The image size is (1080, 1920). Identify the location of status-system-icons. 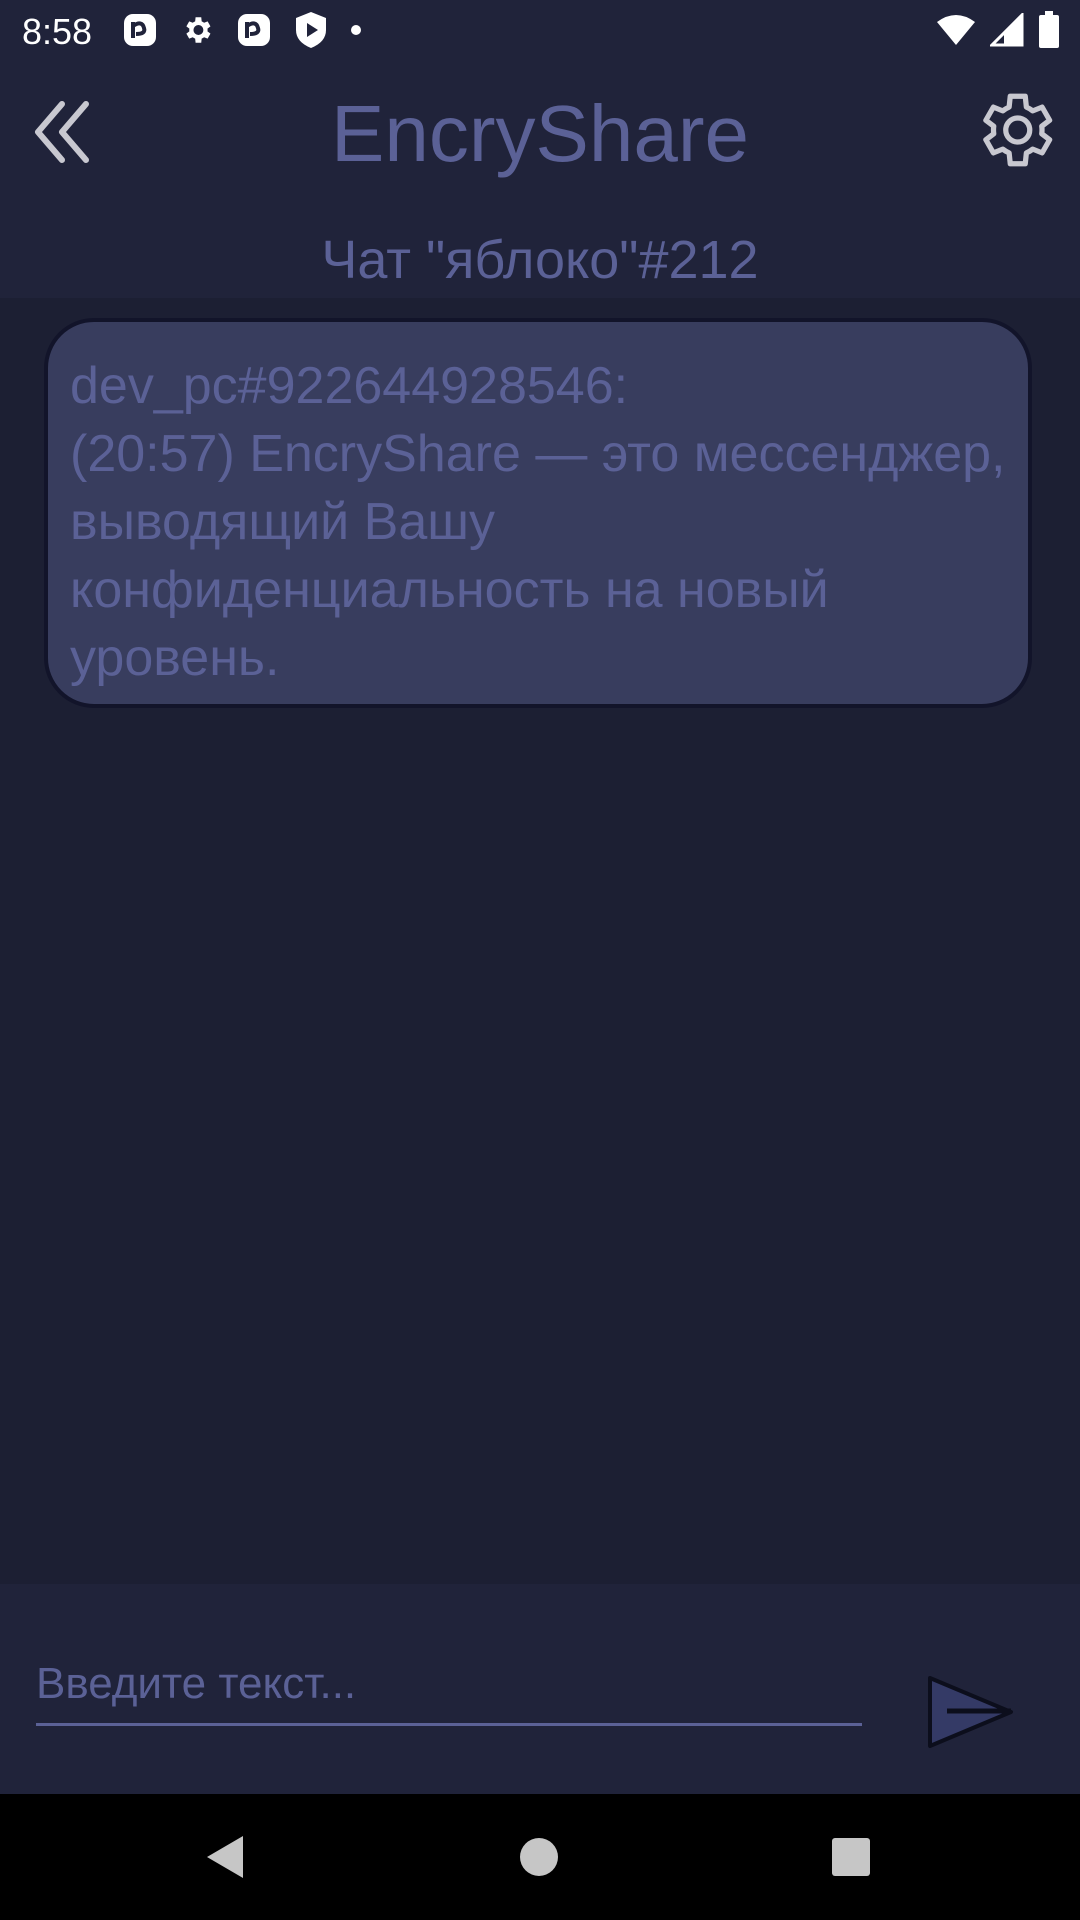
(998, 32).